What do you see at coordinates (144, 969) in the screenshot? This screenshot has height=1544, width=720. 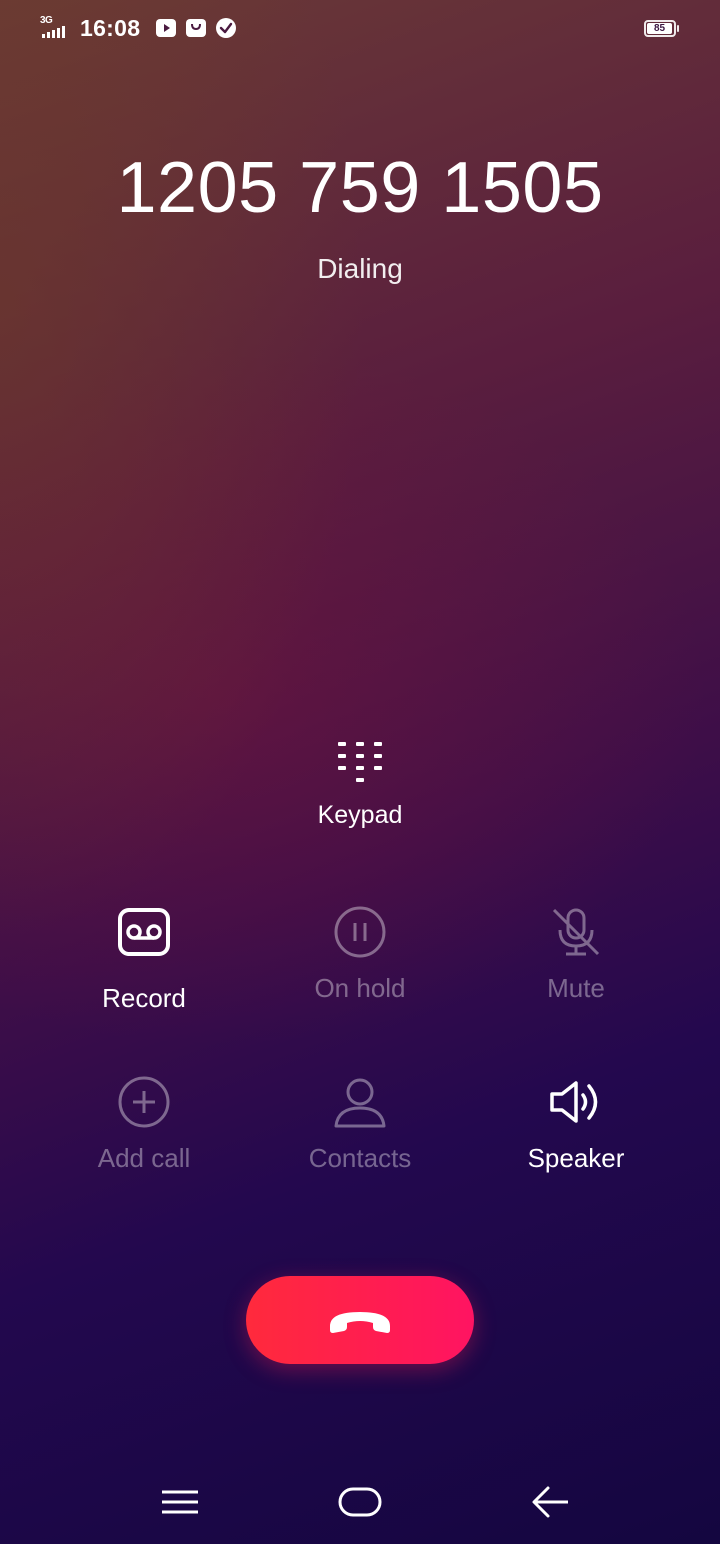 I see `record-button: Record` at bounding box center [144, 969].